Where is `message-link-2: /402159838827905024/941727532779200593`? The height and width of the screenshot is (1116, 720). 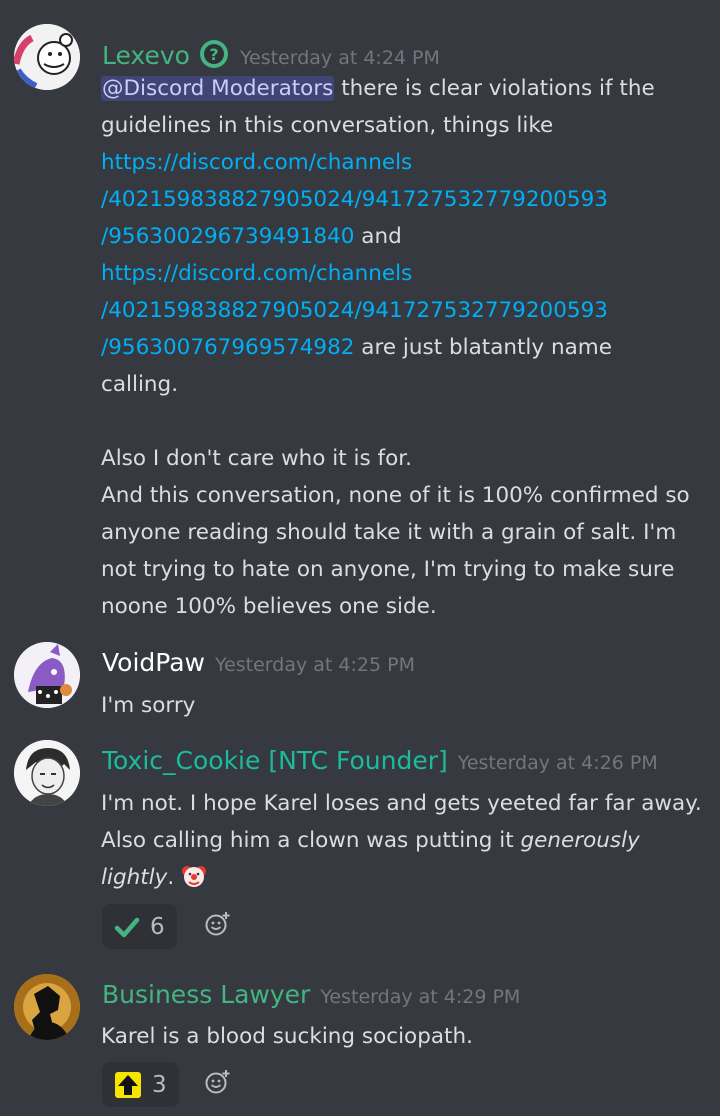
message-link-2: /402159838827905024/941727532779200593 is located at coordinates (354, 310).